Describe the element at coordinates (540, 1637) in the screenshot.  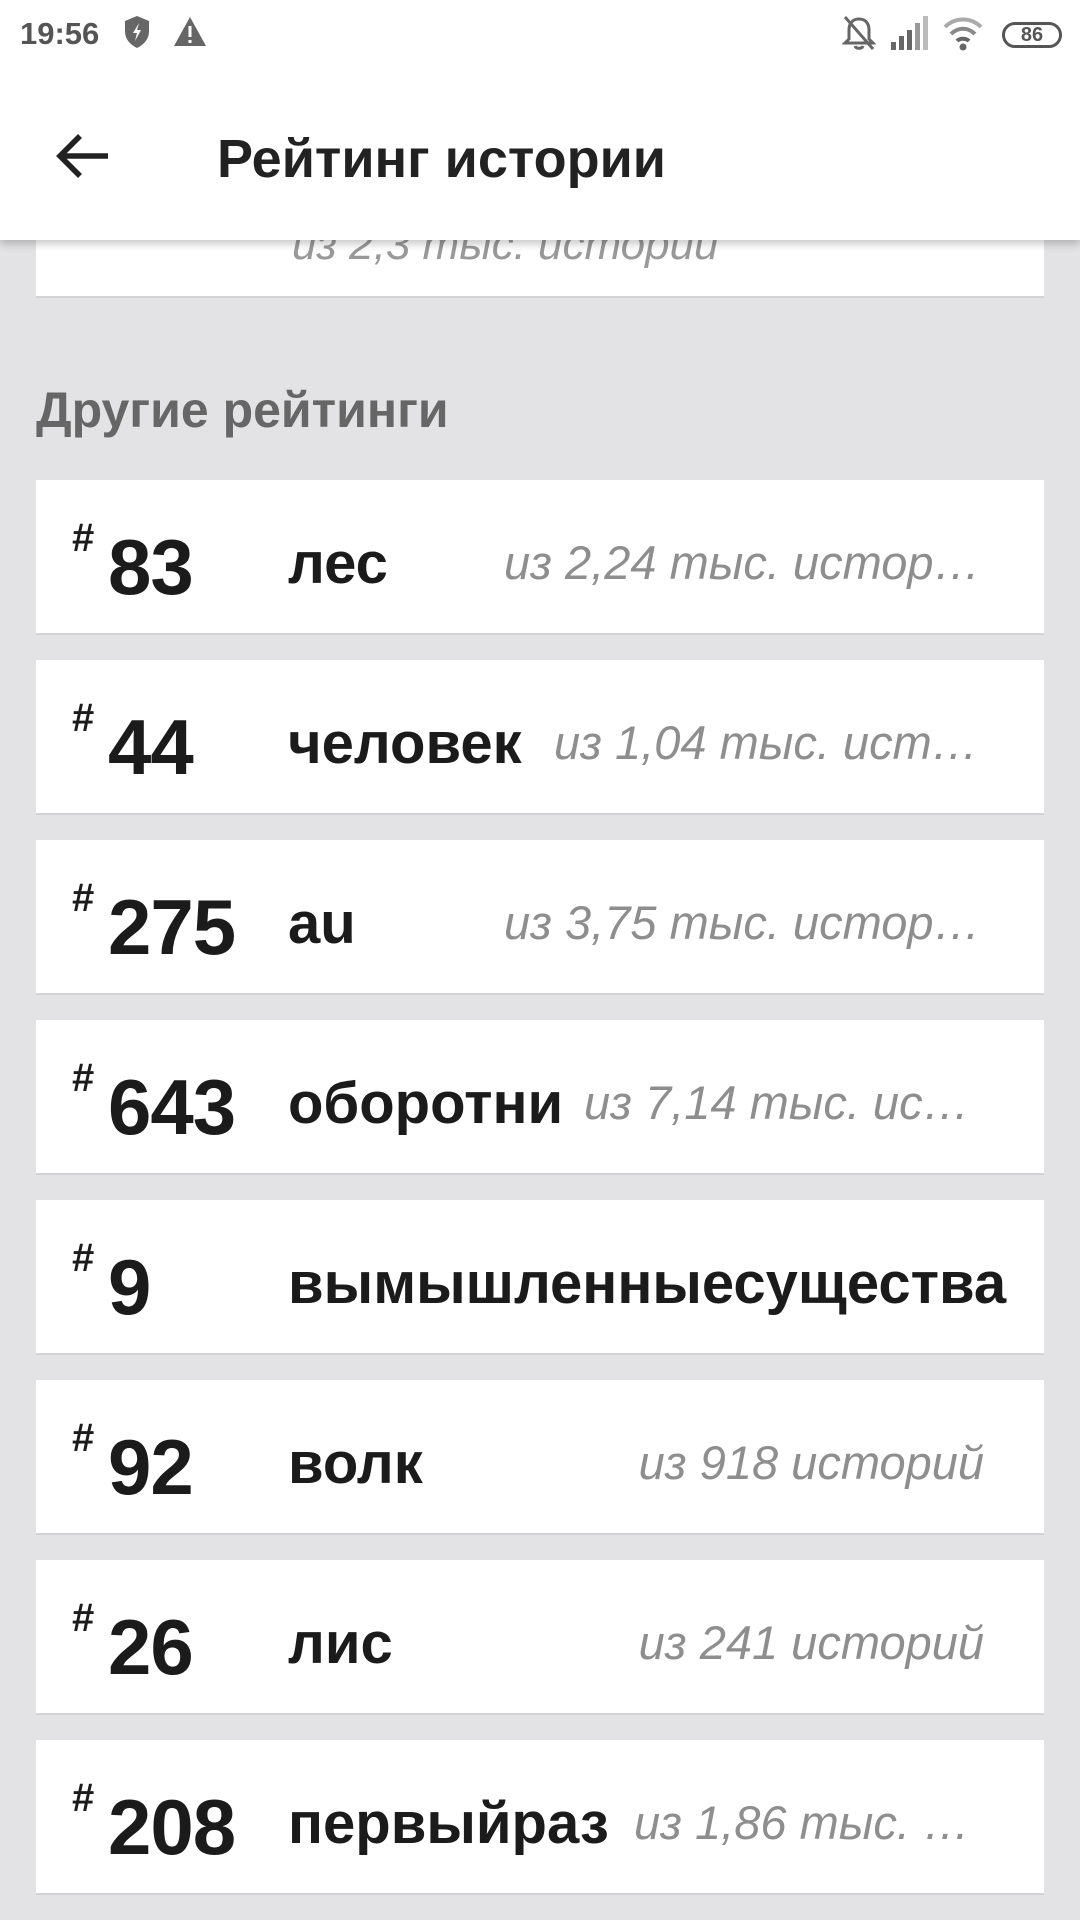
I see `rating-card-lis: # 26 лис из 241 историй` at that location.